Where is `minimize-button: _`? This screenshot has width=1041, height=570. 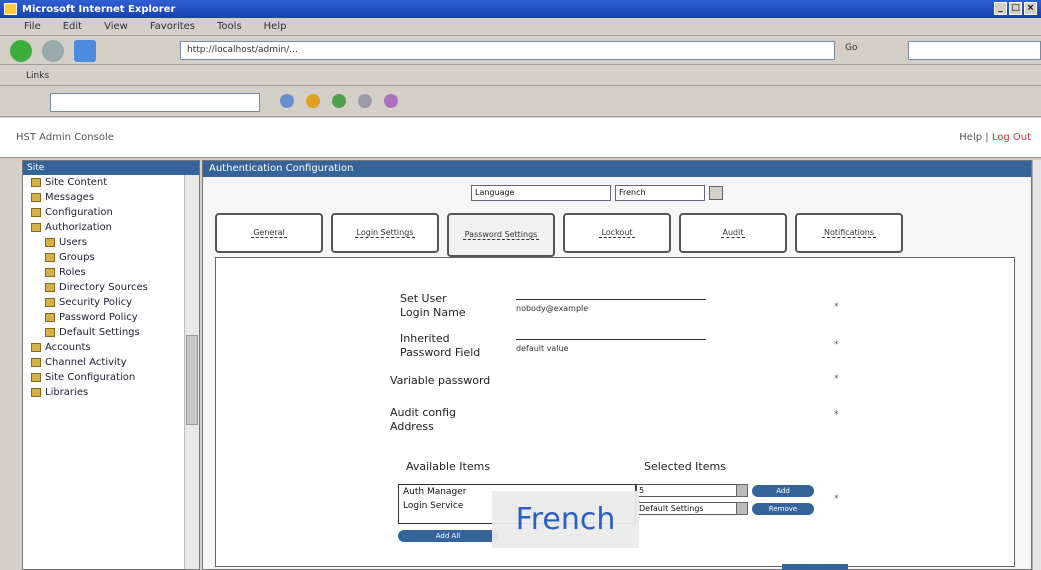
minimize-button: _ is located at coordinates (1000, 8).